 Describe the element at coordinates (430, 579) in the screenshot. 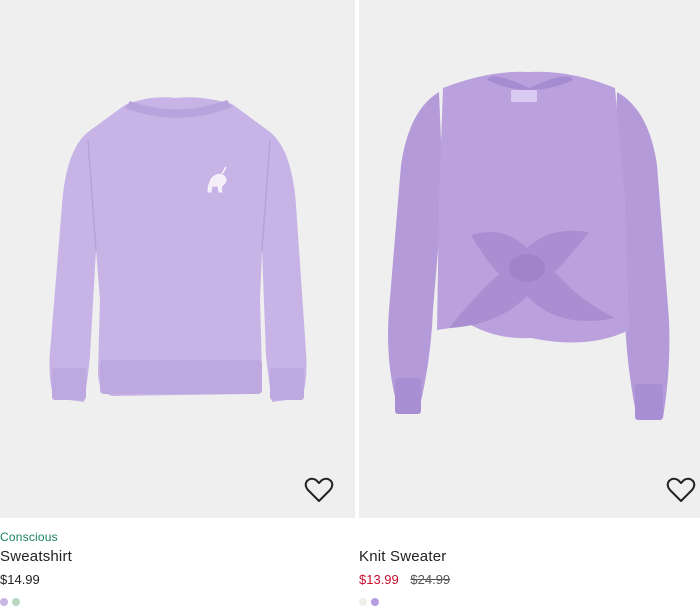

I see `original-price: $24.99` at that location.